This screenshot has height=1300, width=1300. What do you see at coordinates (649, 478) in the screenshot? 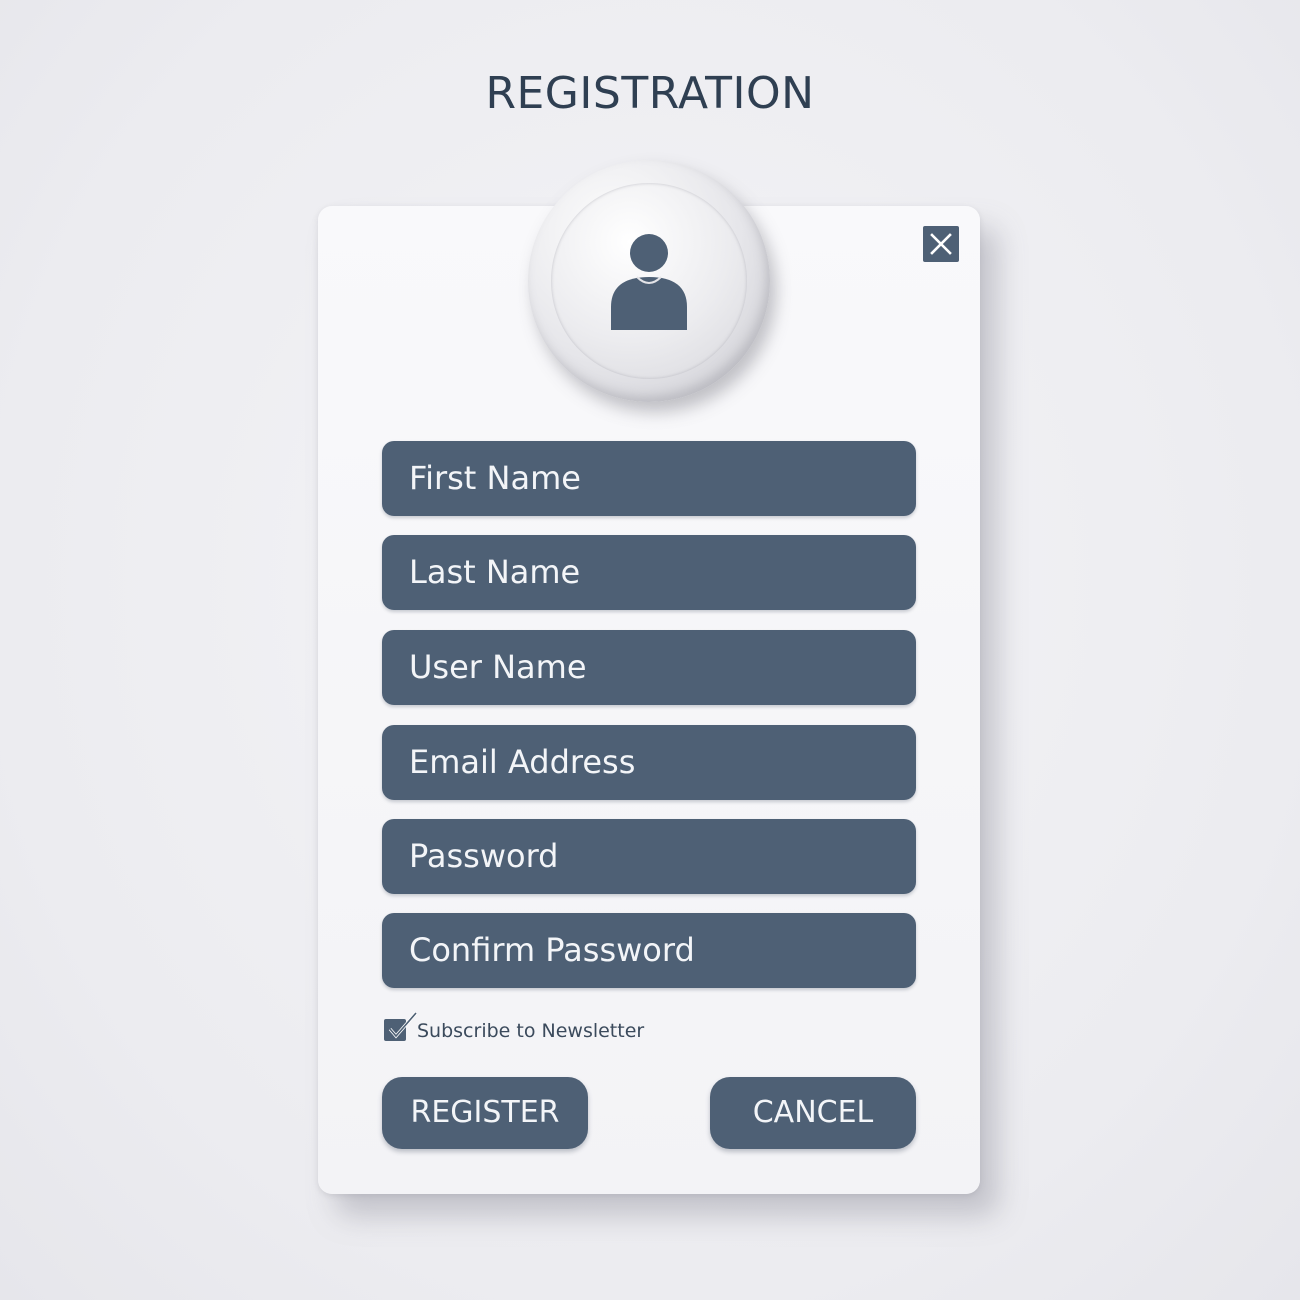
I see `first-name-field: First Name` at bounding box center [649, 478].